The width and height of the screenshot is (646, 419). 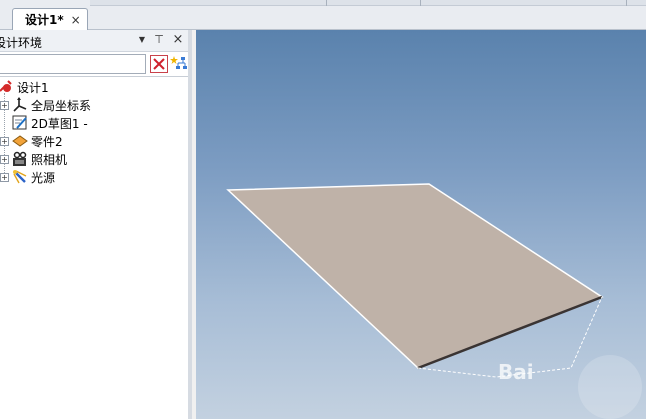 I want to click on tree-node-design1: 设计1, so click(x=24, y=87).